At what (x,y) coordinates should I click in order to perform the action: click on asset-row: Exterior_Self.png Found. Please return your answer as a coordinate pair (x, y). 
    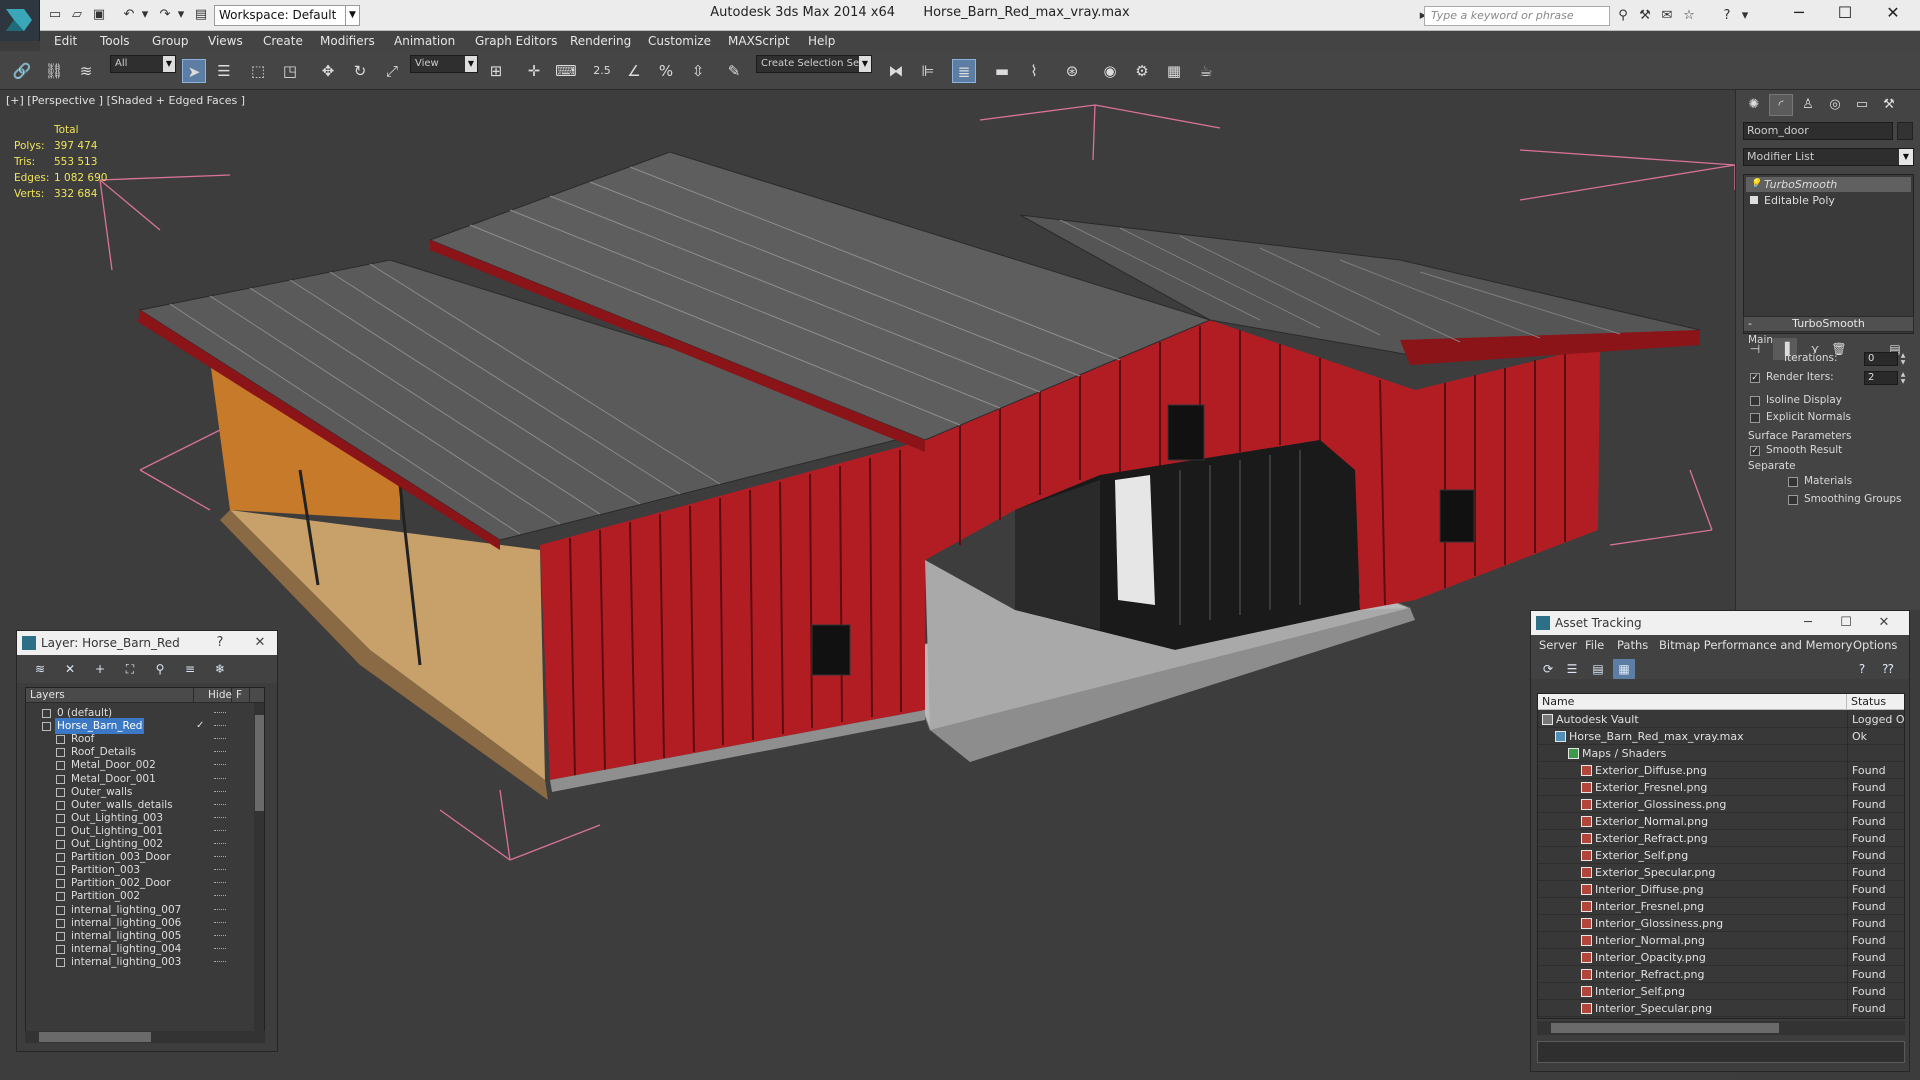
    Looking at the image, I should click on (1721, 855).